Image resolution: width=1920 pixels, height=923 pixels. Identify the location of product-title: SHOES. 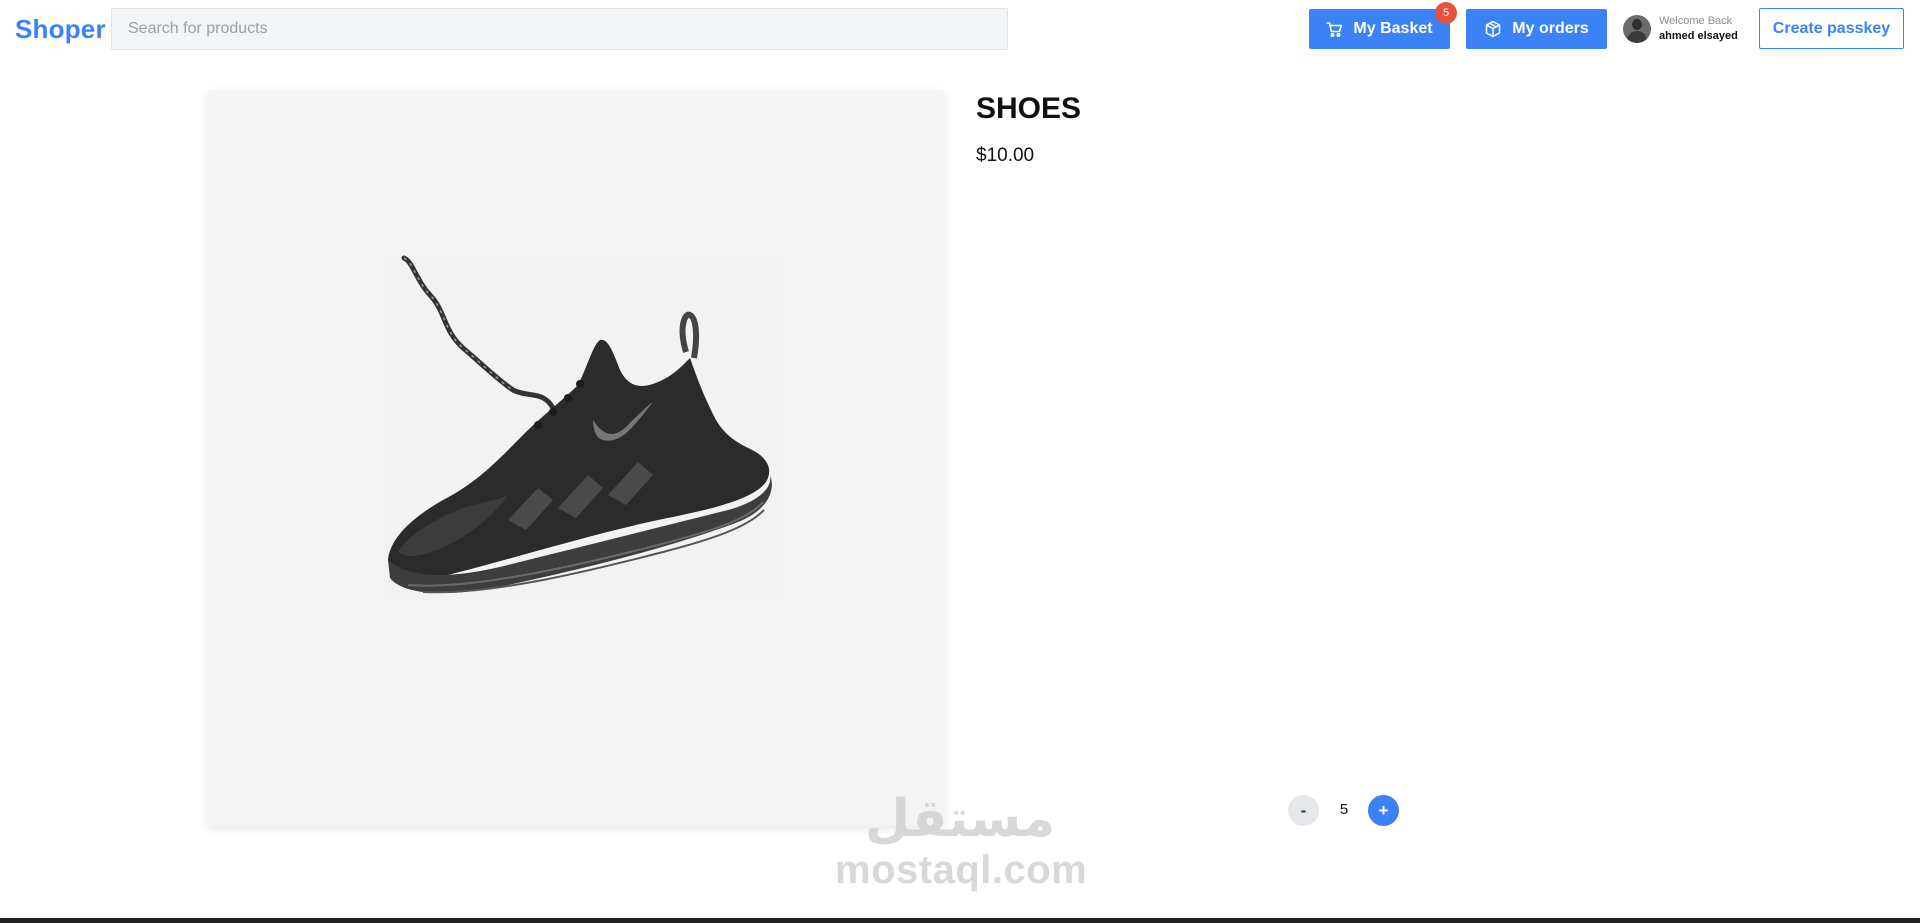
(1029, 108).